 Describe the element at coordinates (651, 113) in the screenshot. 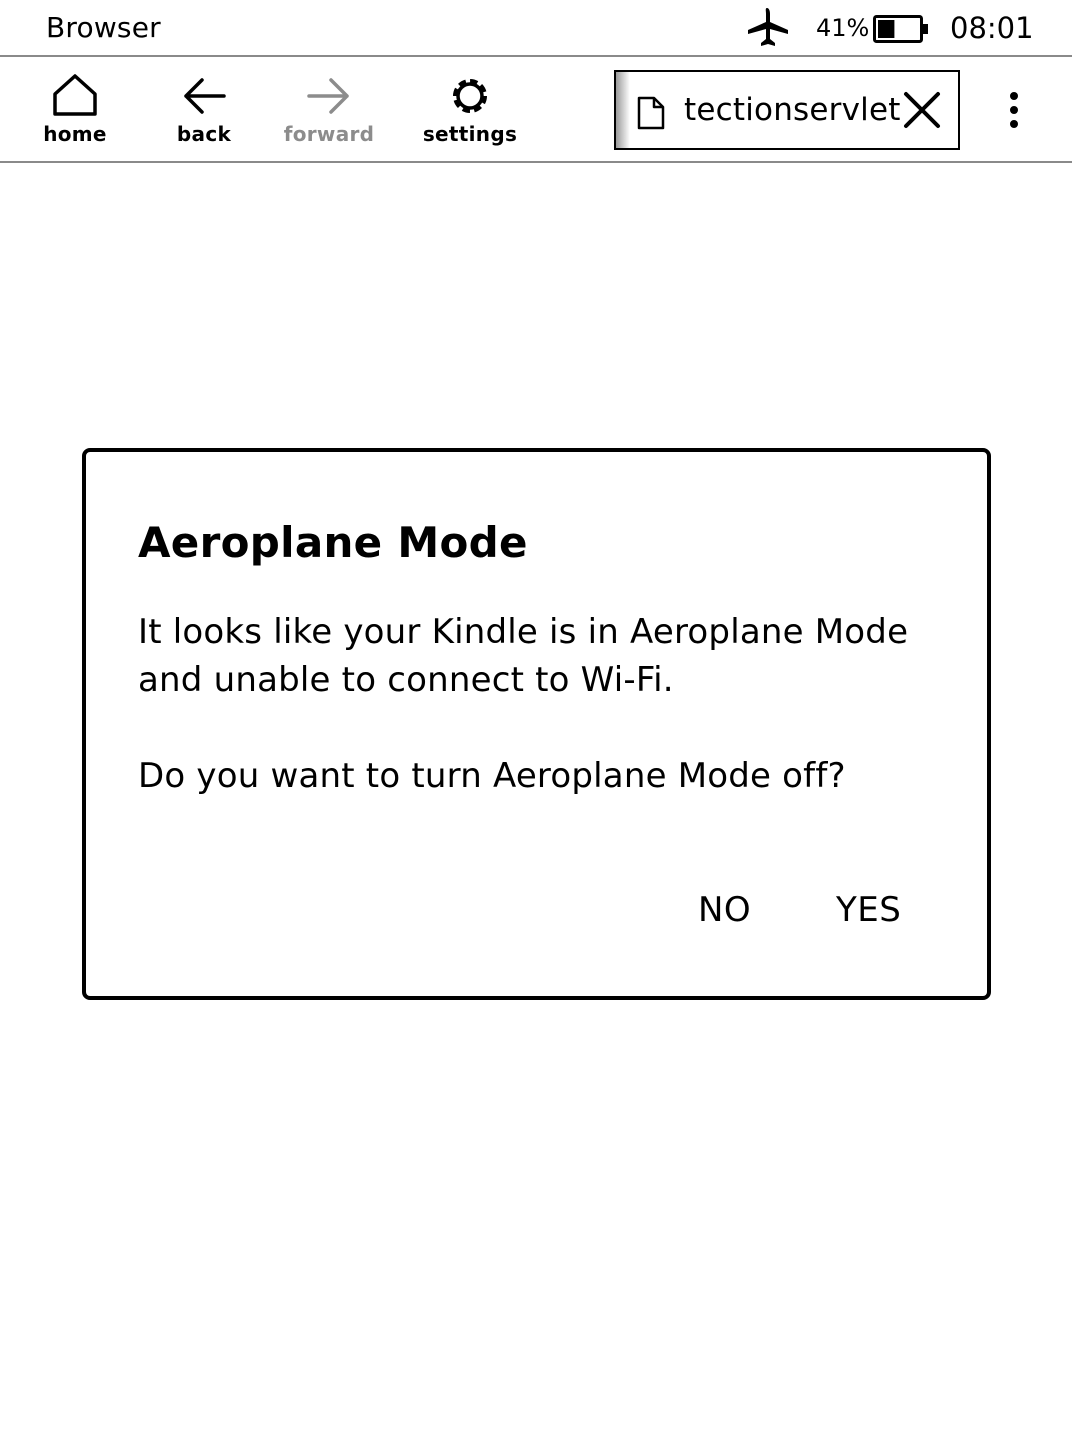

I see `page-icon` at that location.